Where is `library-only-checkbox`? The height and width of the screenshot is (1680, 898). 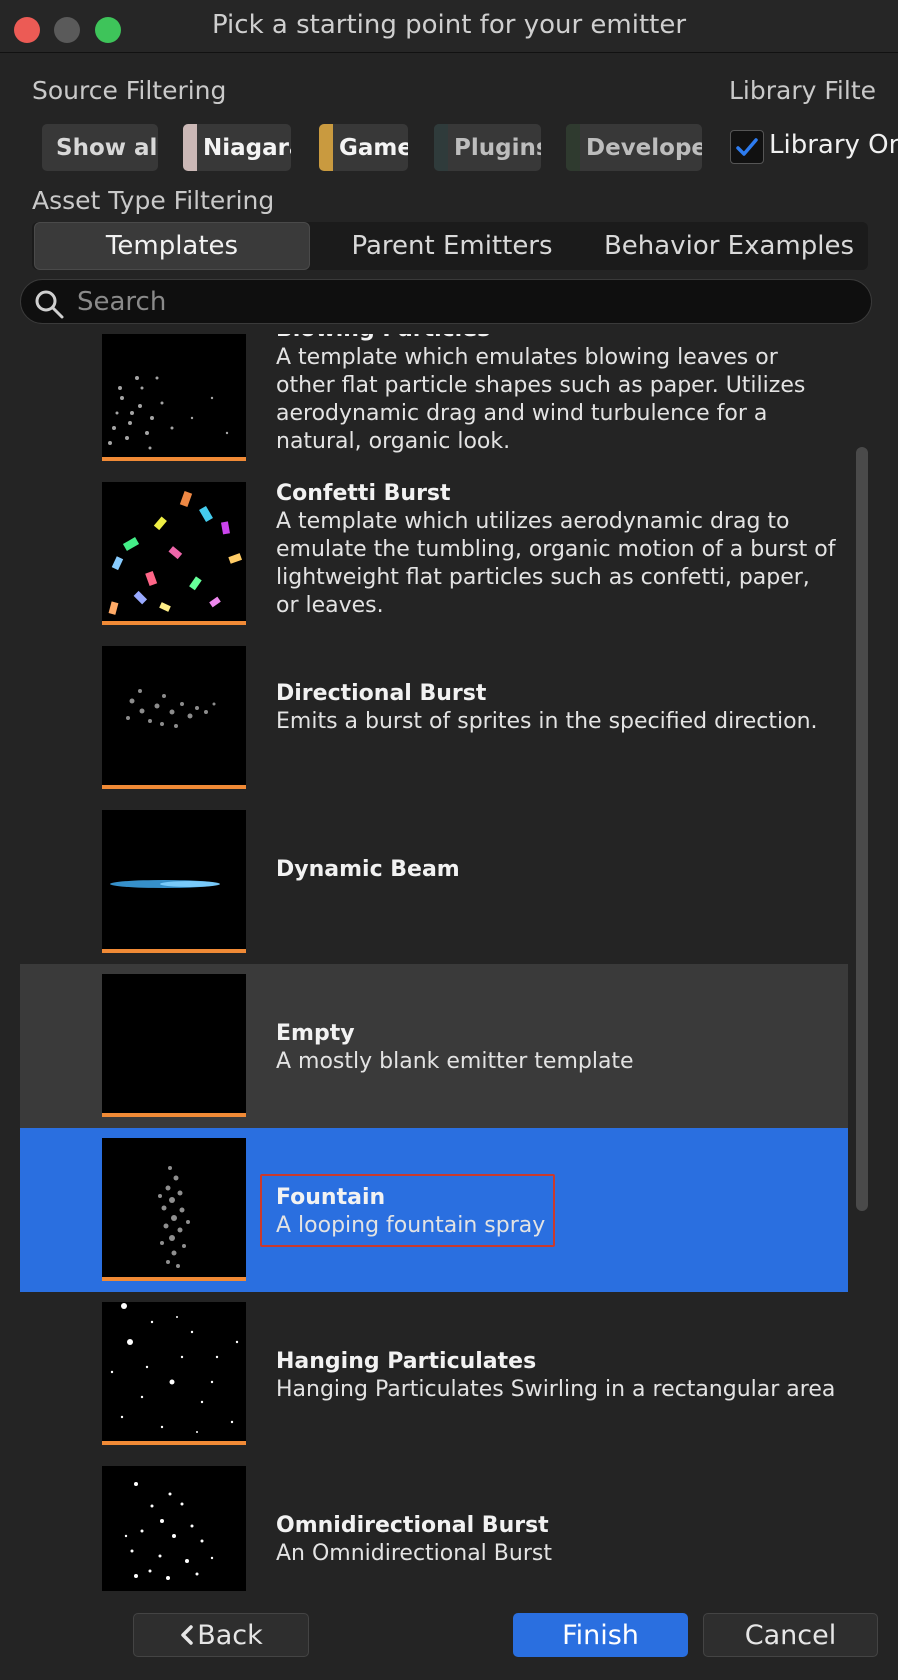
library-only-checkbox is located at coordinates (747, 147).